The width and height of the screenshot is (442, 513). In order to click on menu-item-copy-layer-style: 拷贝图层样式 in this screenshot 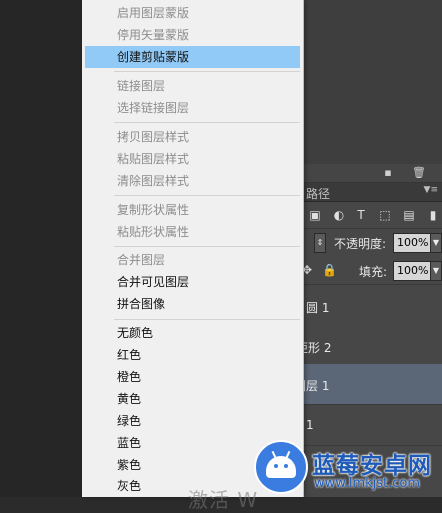, I will do `click(192, 137)`.